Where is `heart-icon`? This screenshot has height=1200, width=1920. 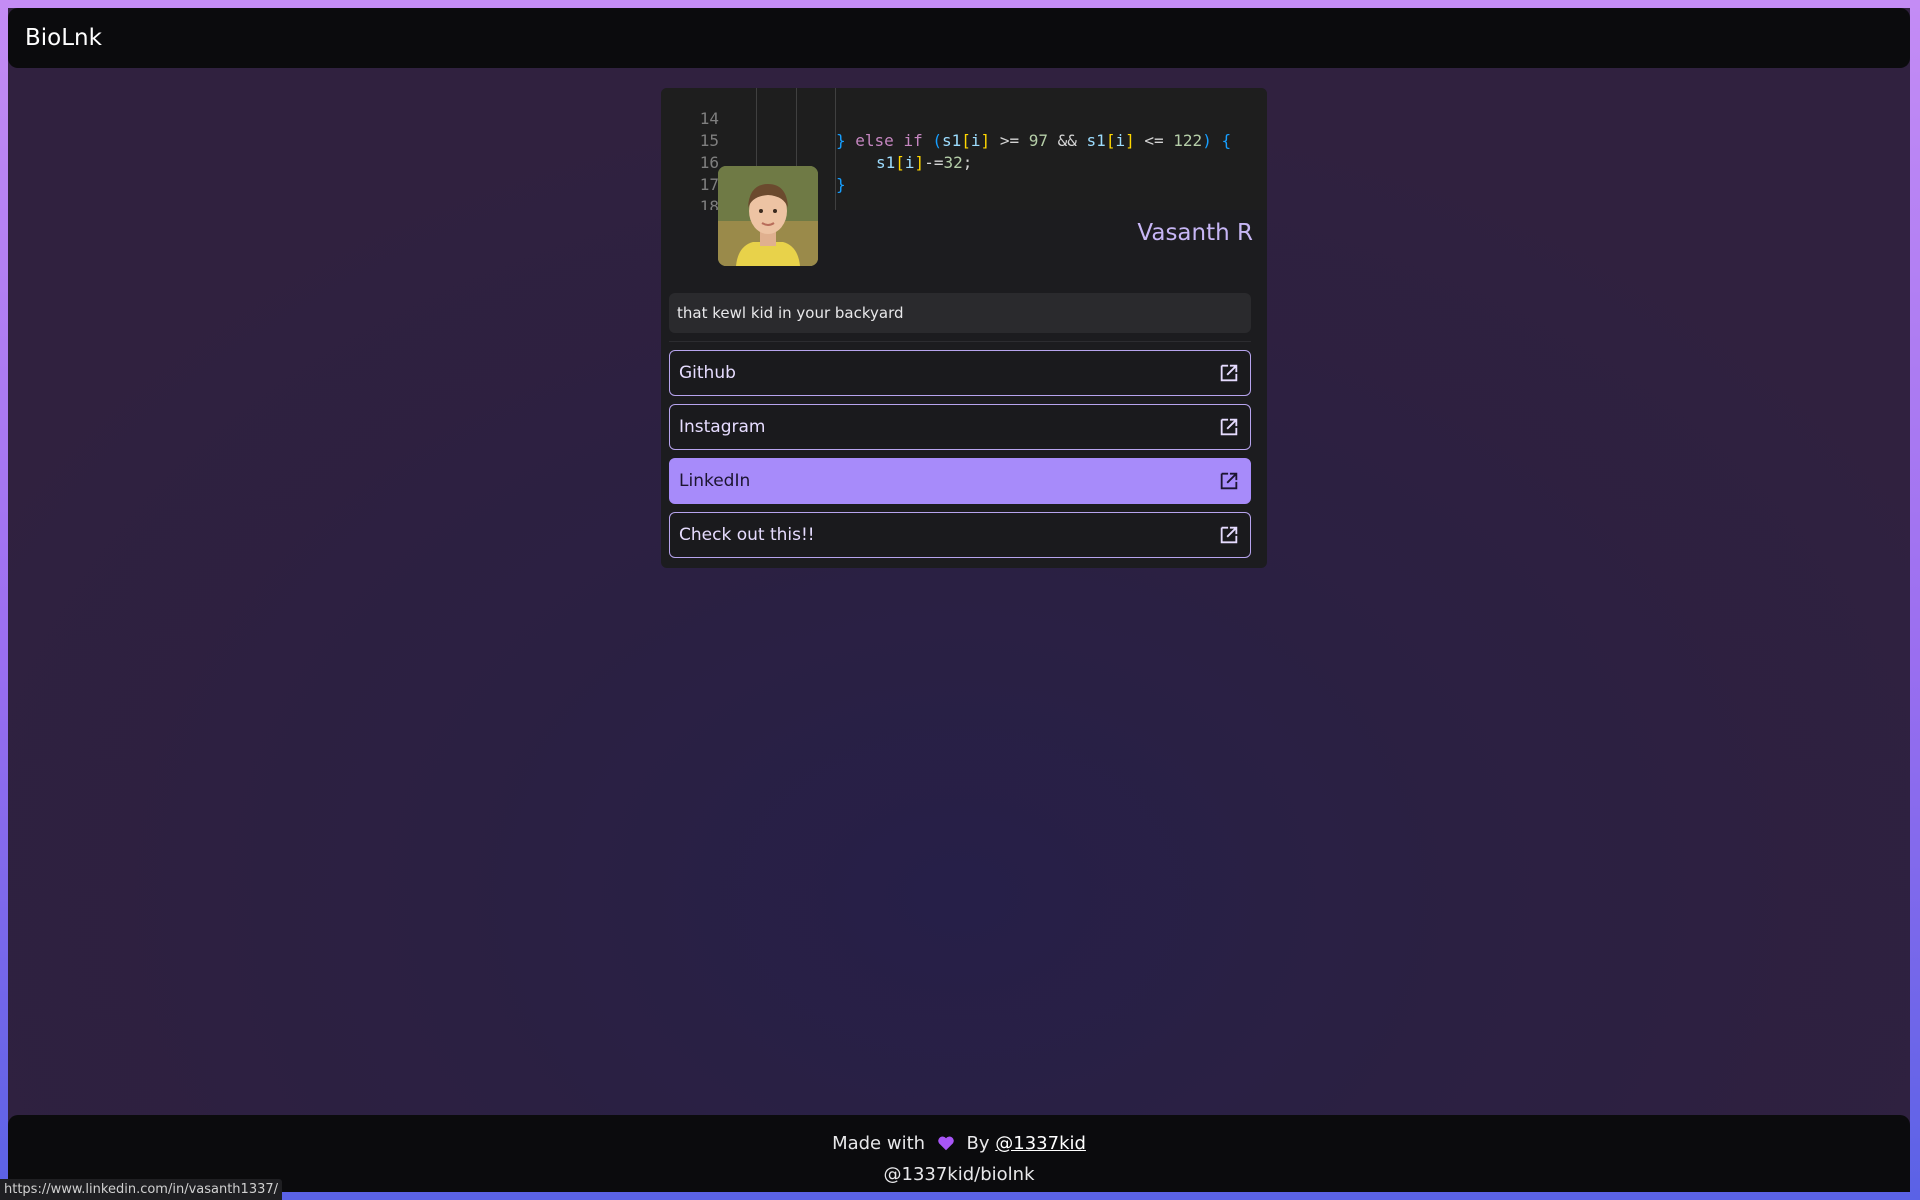
heart-icon is located at coordinates (946, 1143).